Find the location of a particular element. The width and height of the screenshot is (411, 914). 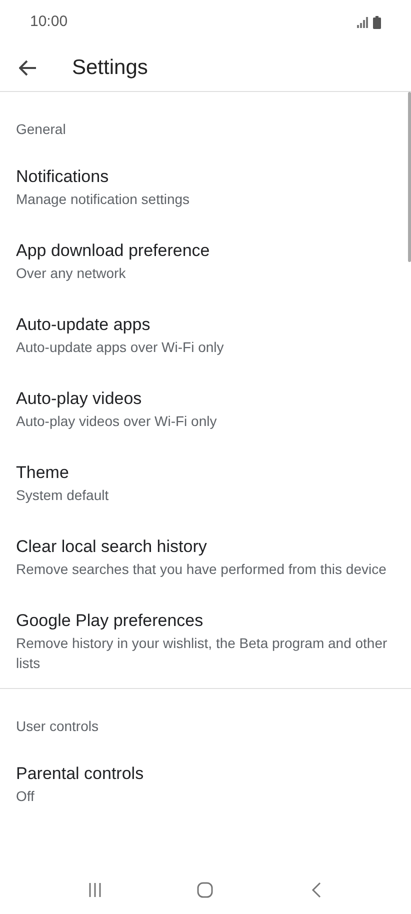

item-subtitle: Remove history in your wishlist, the Beta program and other lists is located at coordinates (202, 653).